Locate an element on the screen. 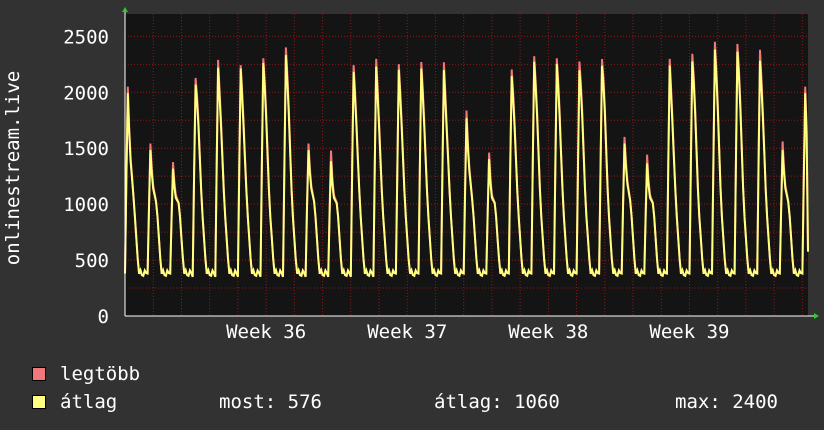 This screenshot has height=430, width=824. legend-item-atlag: átlag is located at coordinates (74, 402).